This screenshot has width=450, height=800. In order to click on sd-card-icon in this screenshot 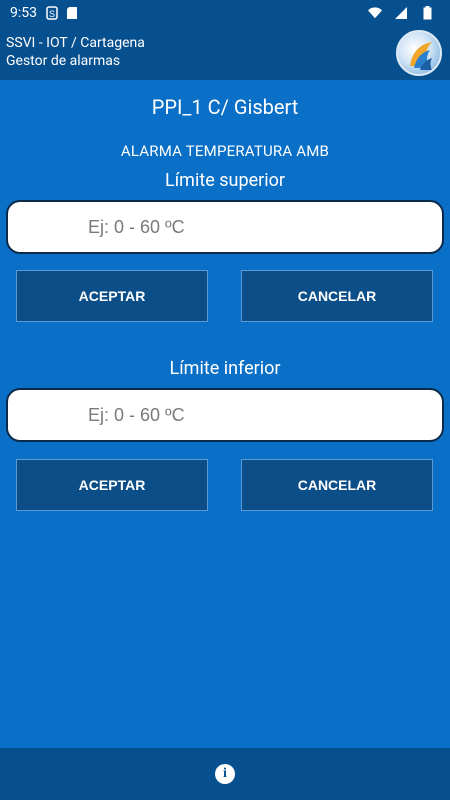, I will do `click(72, 13)`.